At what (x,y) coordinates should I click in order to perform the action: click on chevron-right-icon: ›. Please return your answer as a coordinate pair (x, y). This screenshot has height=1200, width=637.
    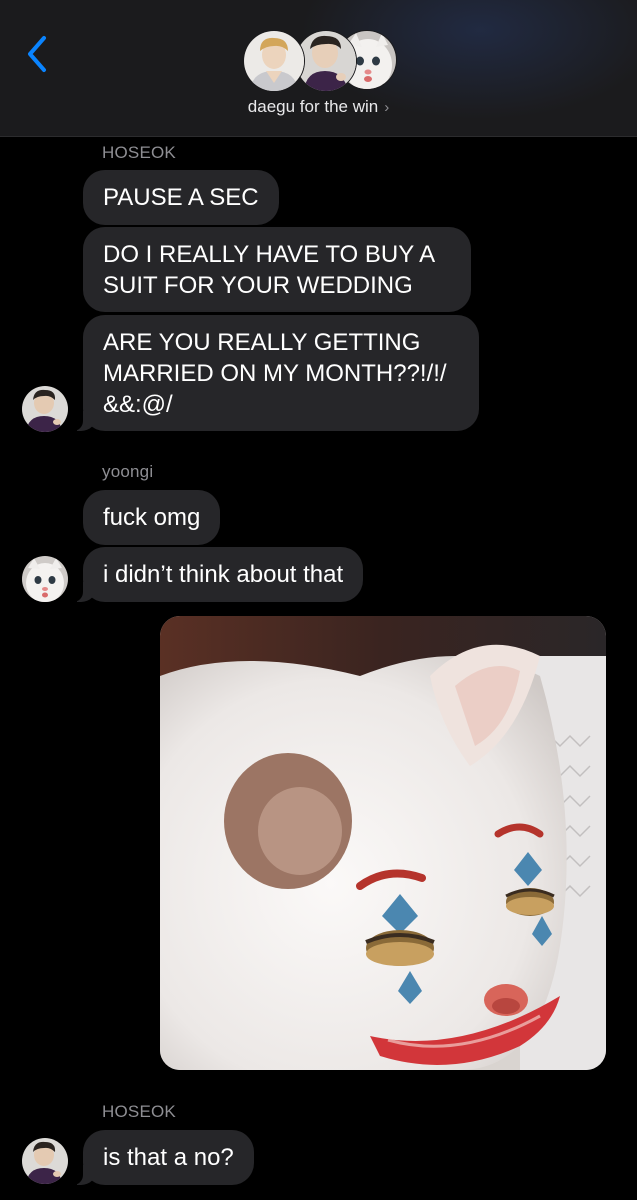
    Looking at the image, I should click on (387, 107).